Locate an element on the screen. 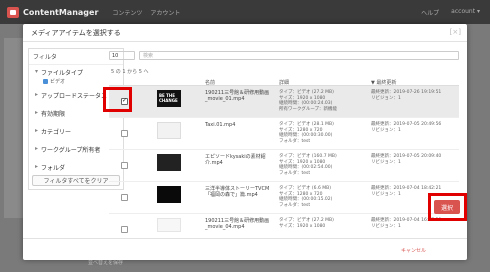 The image size is (490, 272). clear-filters-button: フィルタすべてをクリア is located at coordinates (76, 180).